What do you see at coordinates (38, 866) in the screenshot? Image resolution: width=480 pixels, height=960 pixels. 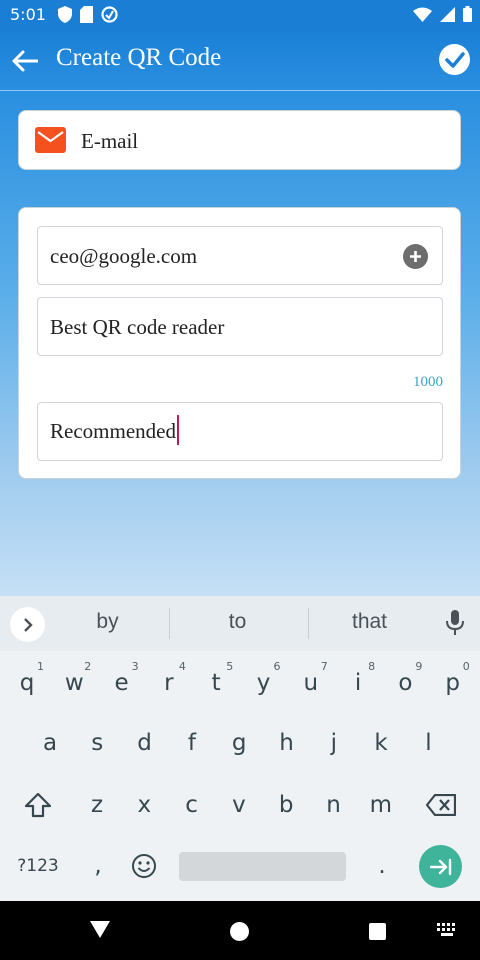 I see `symbols-key: ?123` at bounding box center [38, 866].